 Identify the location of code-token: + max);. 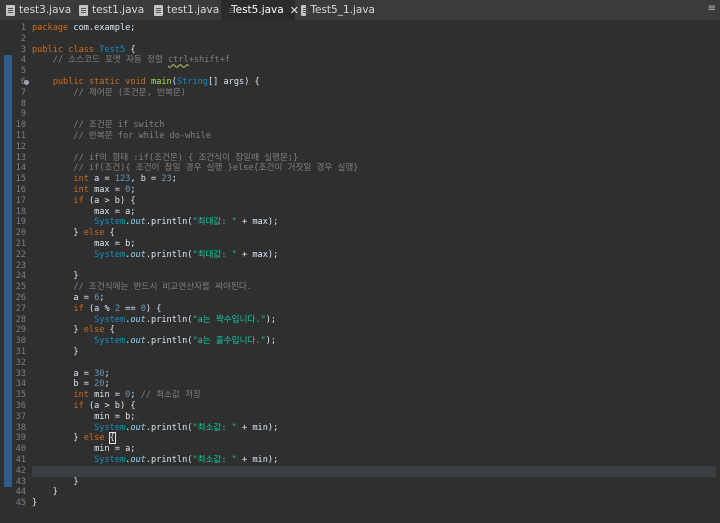
(257, 254).